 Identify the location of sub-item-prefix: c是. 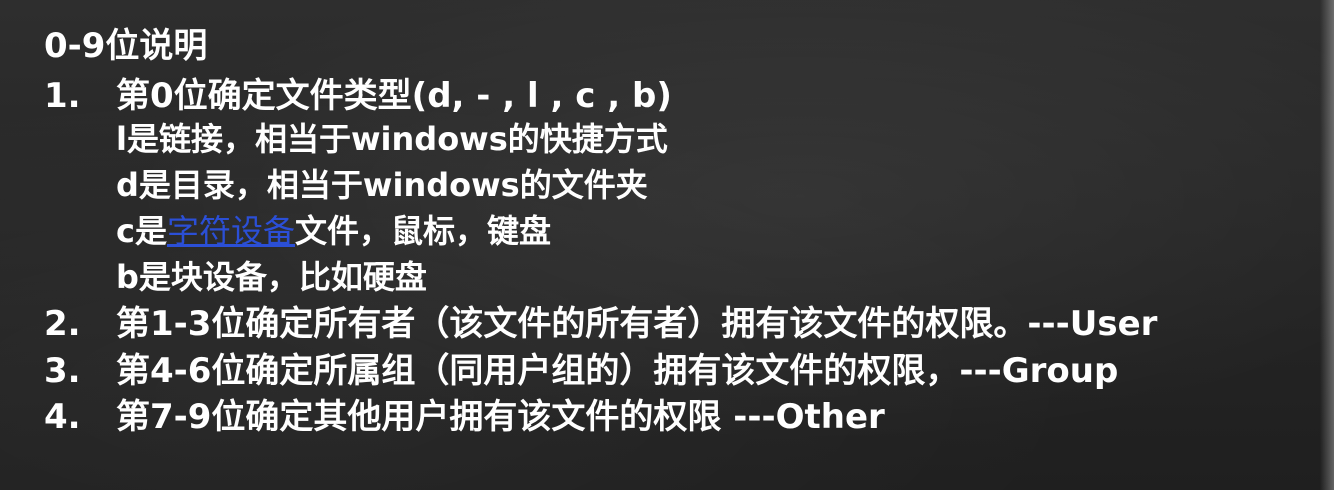
(141, 231).